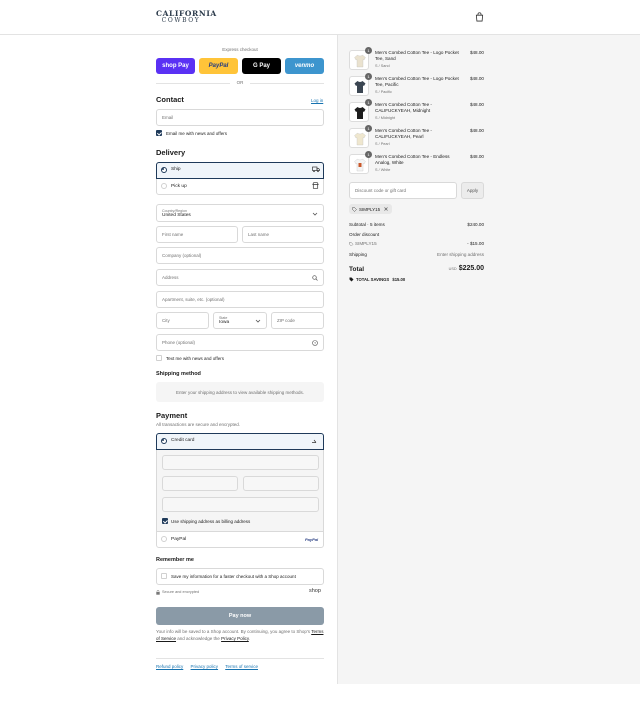 This screenshot has width=640, height=710. I want to click on ship-label: Ship, so click(176, 169).